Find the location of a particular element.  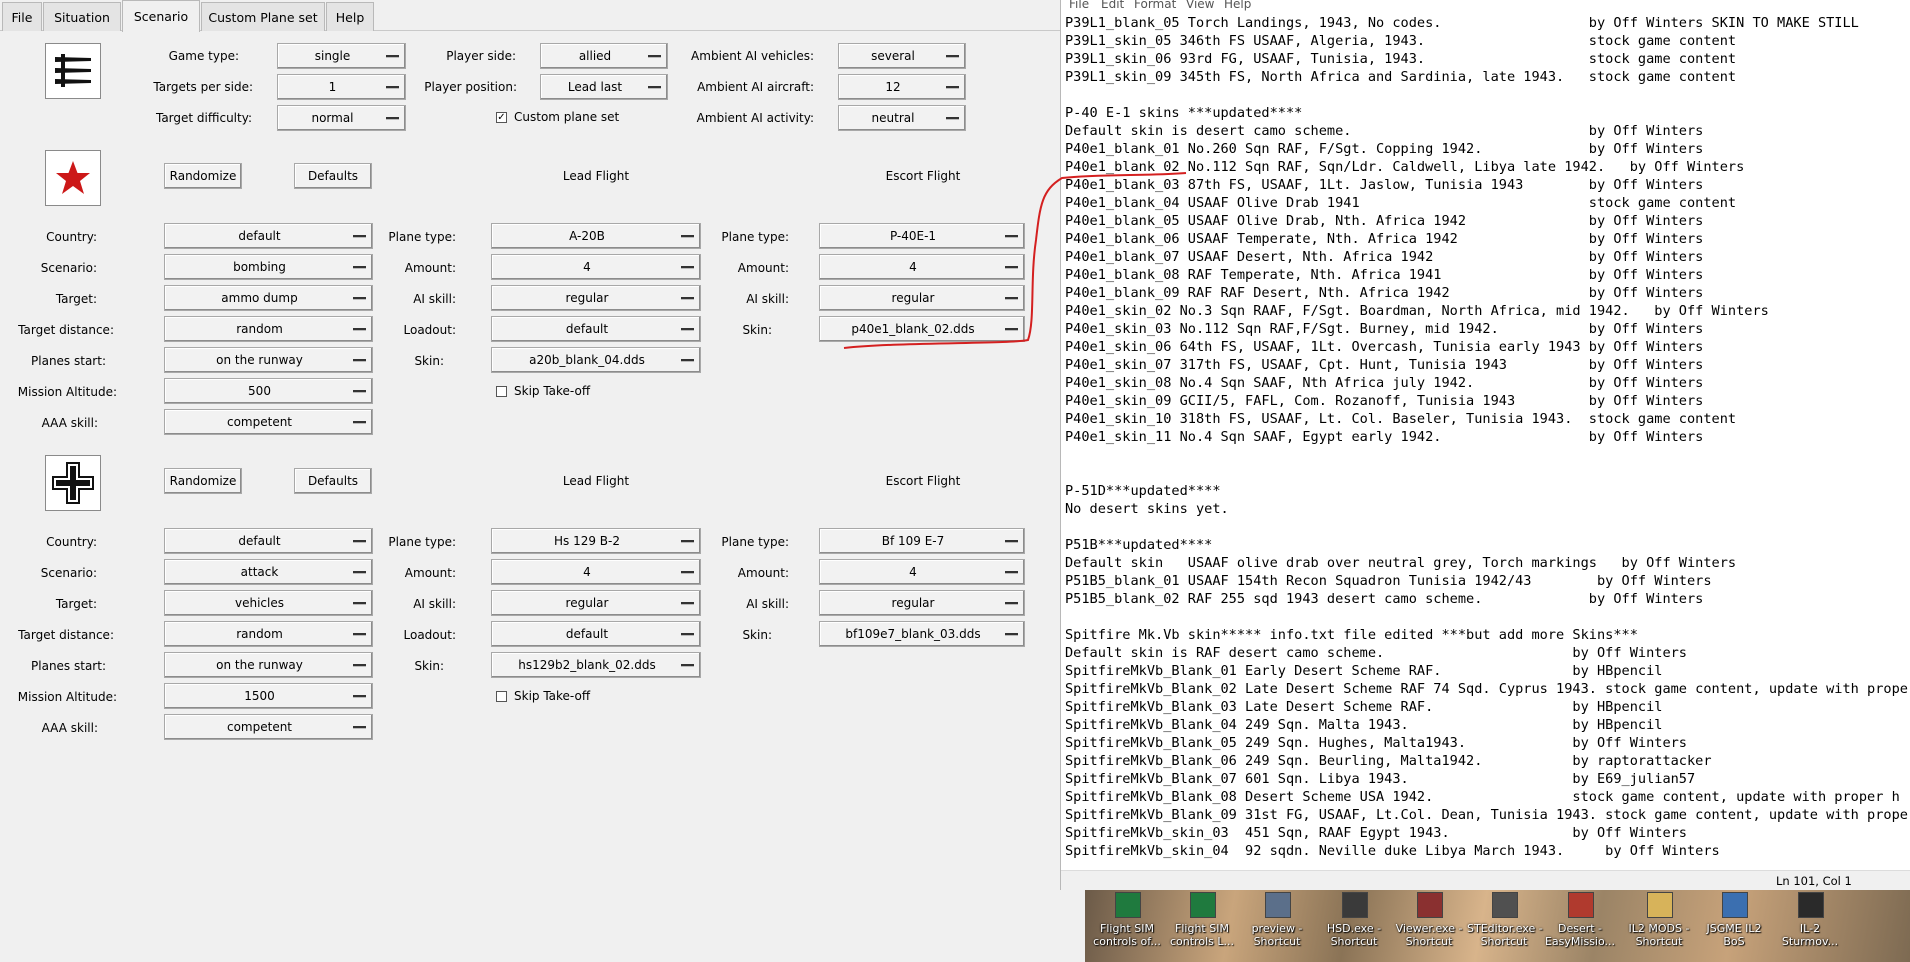

side1-randomize-button: Randomize is located at coordinates (203, 176).